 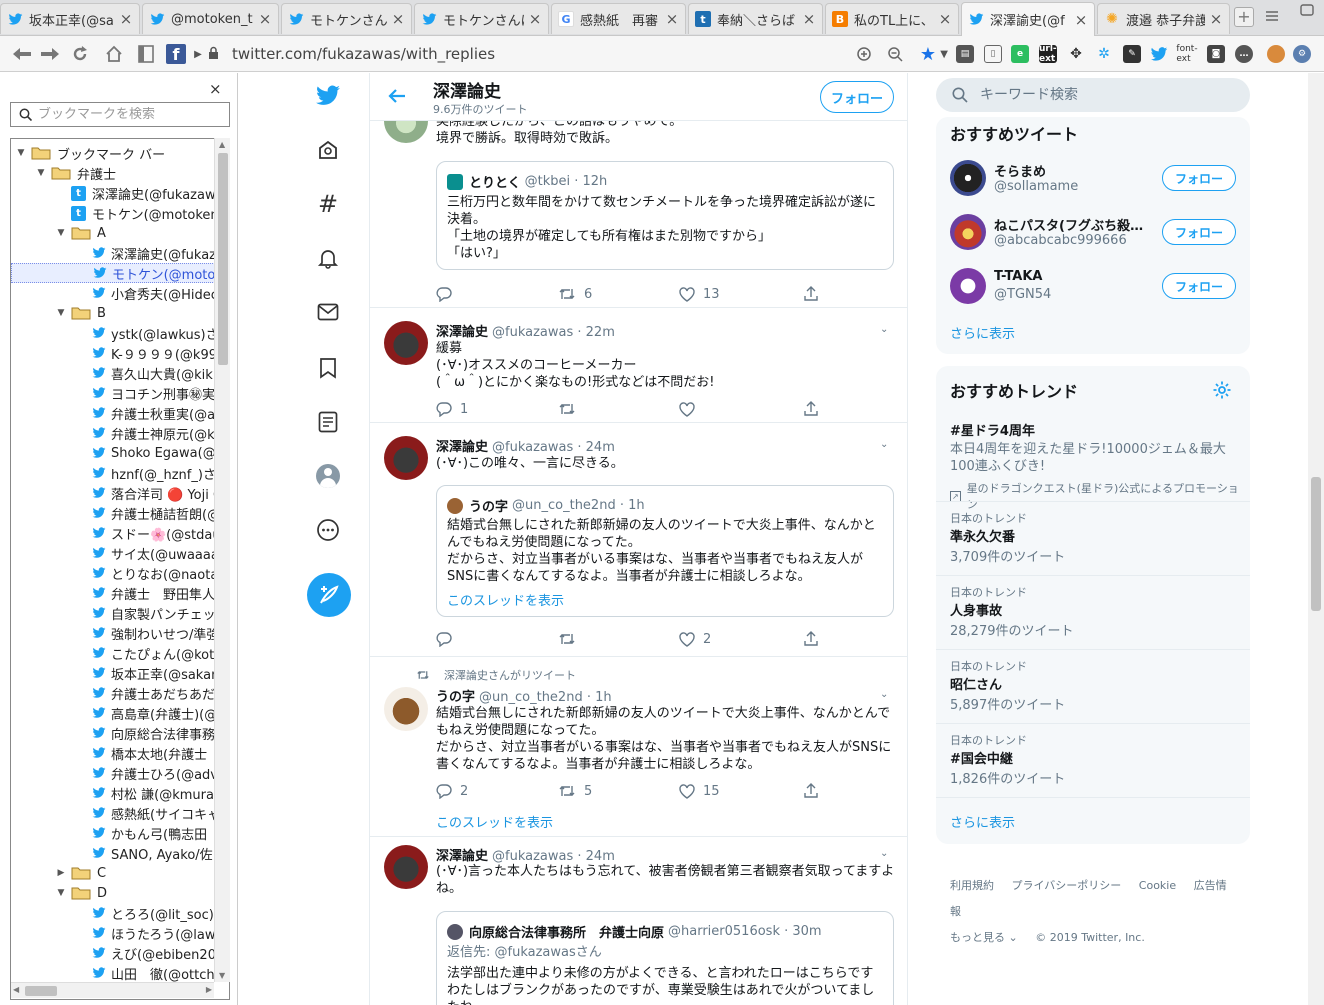 What do you see at coordinates (699, 791) in the screenshot?
I see `like-button: 15` at bounding box center [699, 791].